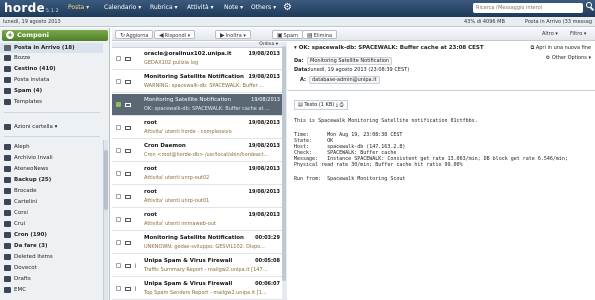 The image size is (595, 300). I want to click on folder-drafts-2: Drafts, so click(51, 279).